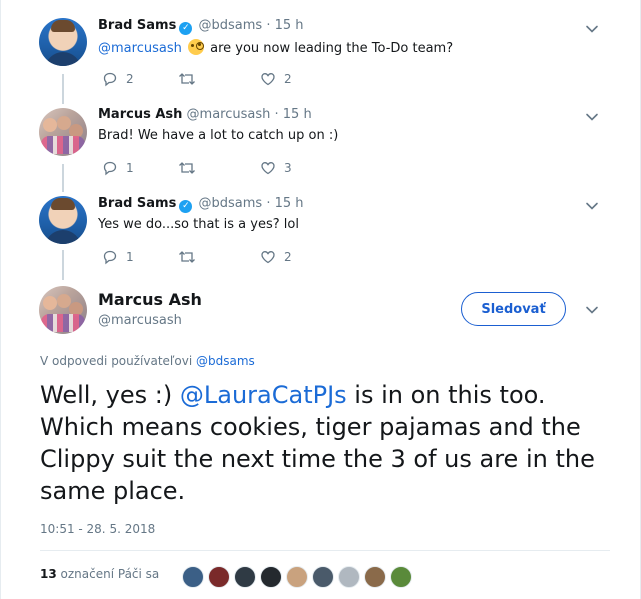 Image resolution: width=641 pixels, height=599 pixels. I want to click on like-count: 3, so click(288, 168).